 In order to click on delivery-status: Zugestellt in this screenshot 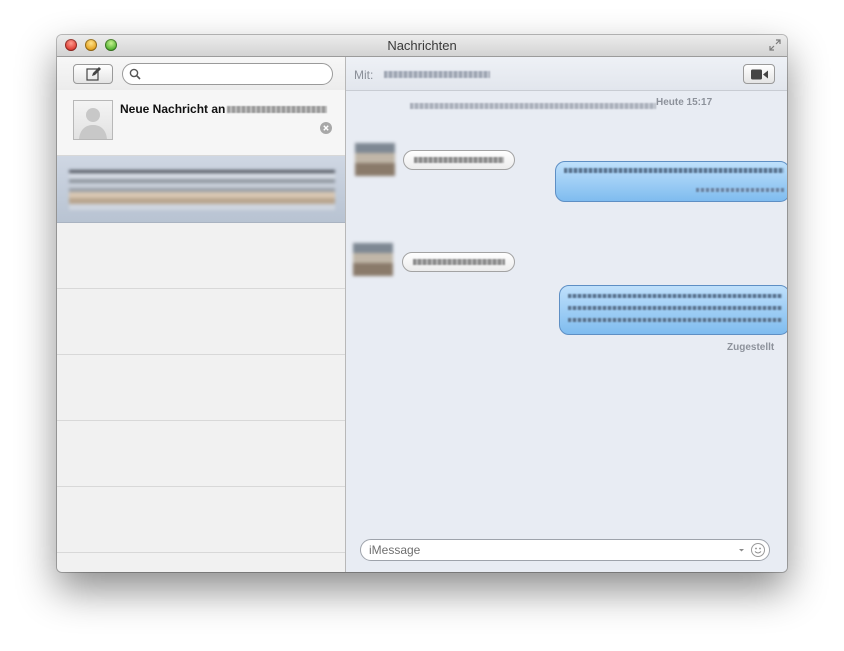, I will do `click(751, 347)`.